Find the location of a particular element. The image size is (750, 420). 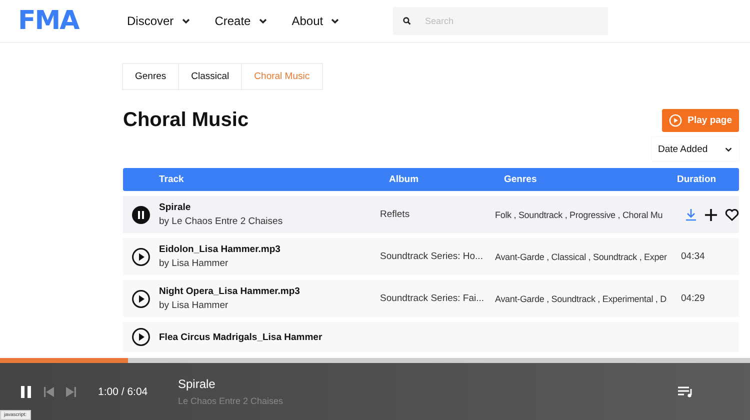

track-row: Night Opera_Lisa Hammer.mp3 by Lisa Hammer Soundtrack Series: Fai... Avant-Garde , Soundtrack , Experimental , D 04:29 is located at coordinates (431, 298).